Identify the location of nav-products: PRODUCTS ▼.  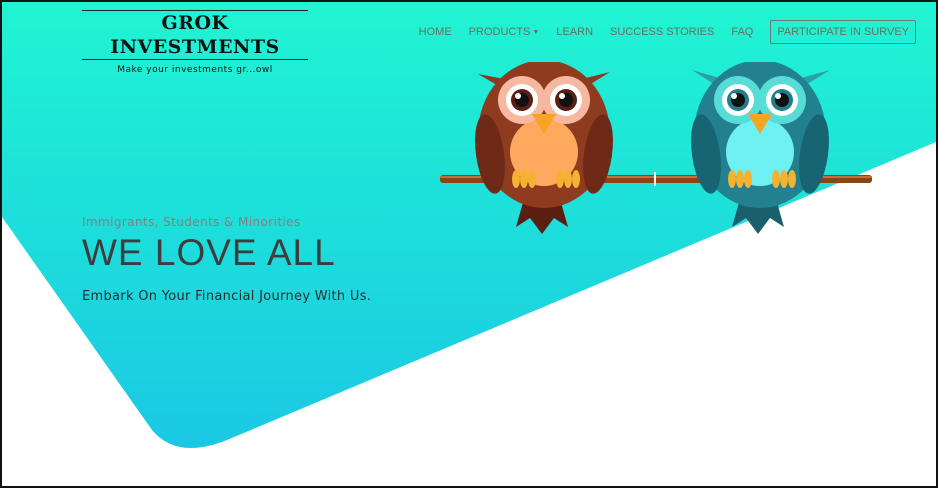
(504, 32).